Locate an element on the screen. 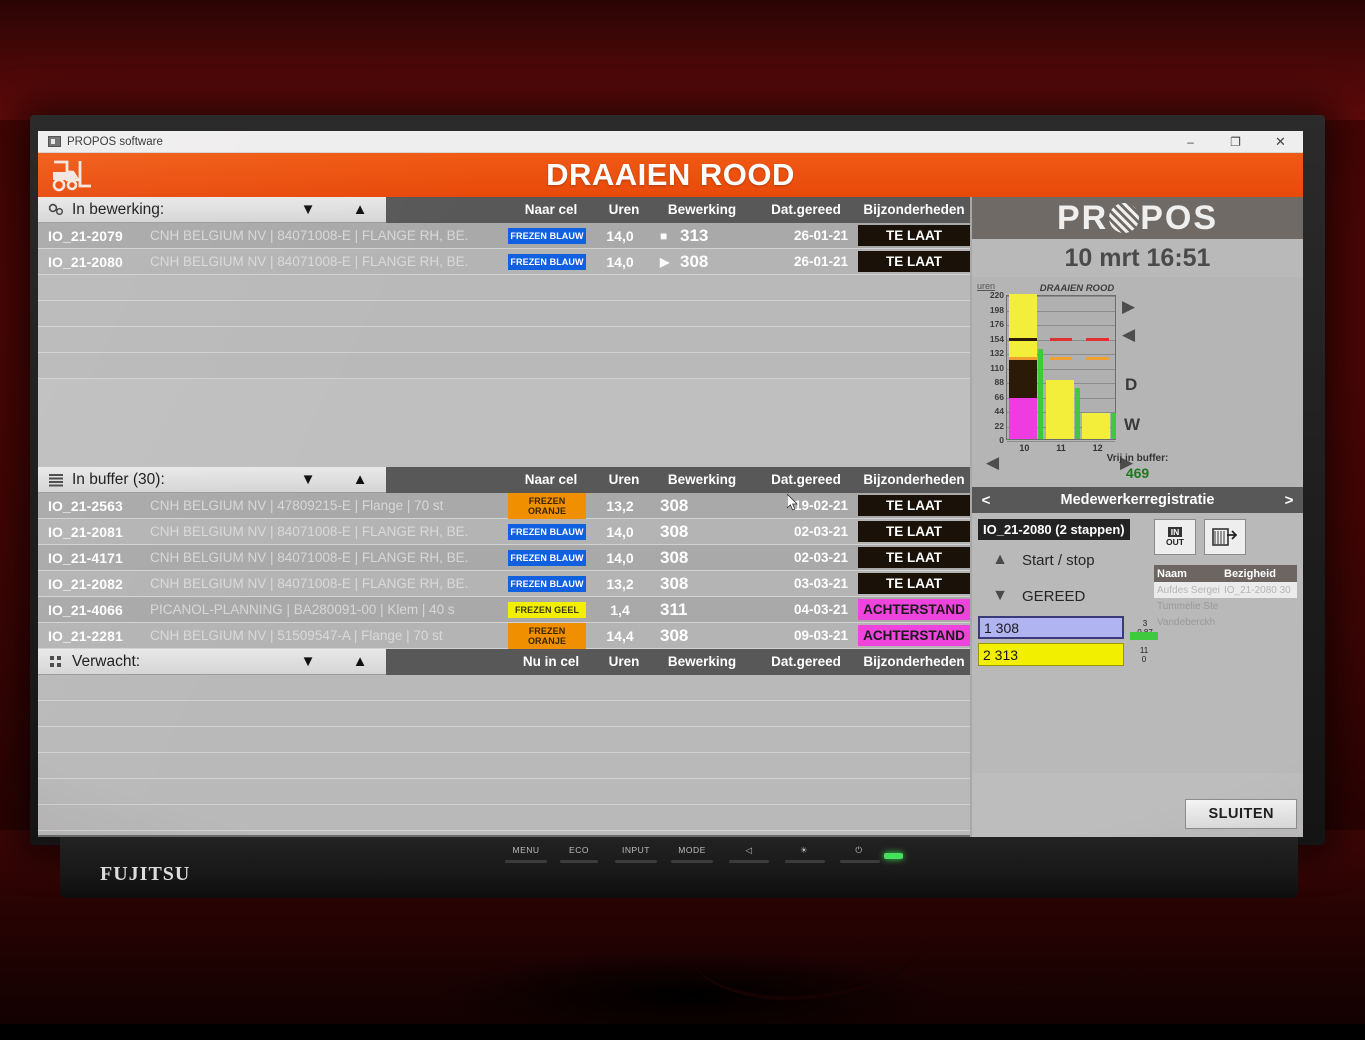 This screenshot has height=1040, width=1365. y-axis-tick: 132 is located at coordinates (997, 353).